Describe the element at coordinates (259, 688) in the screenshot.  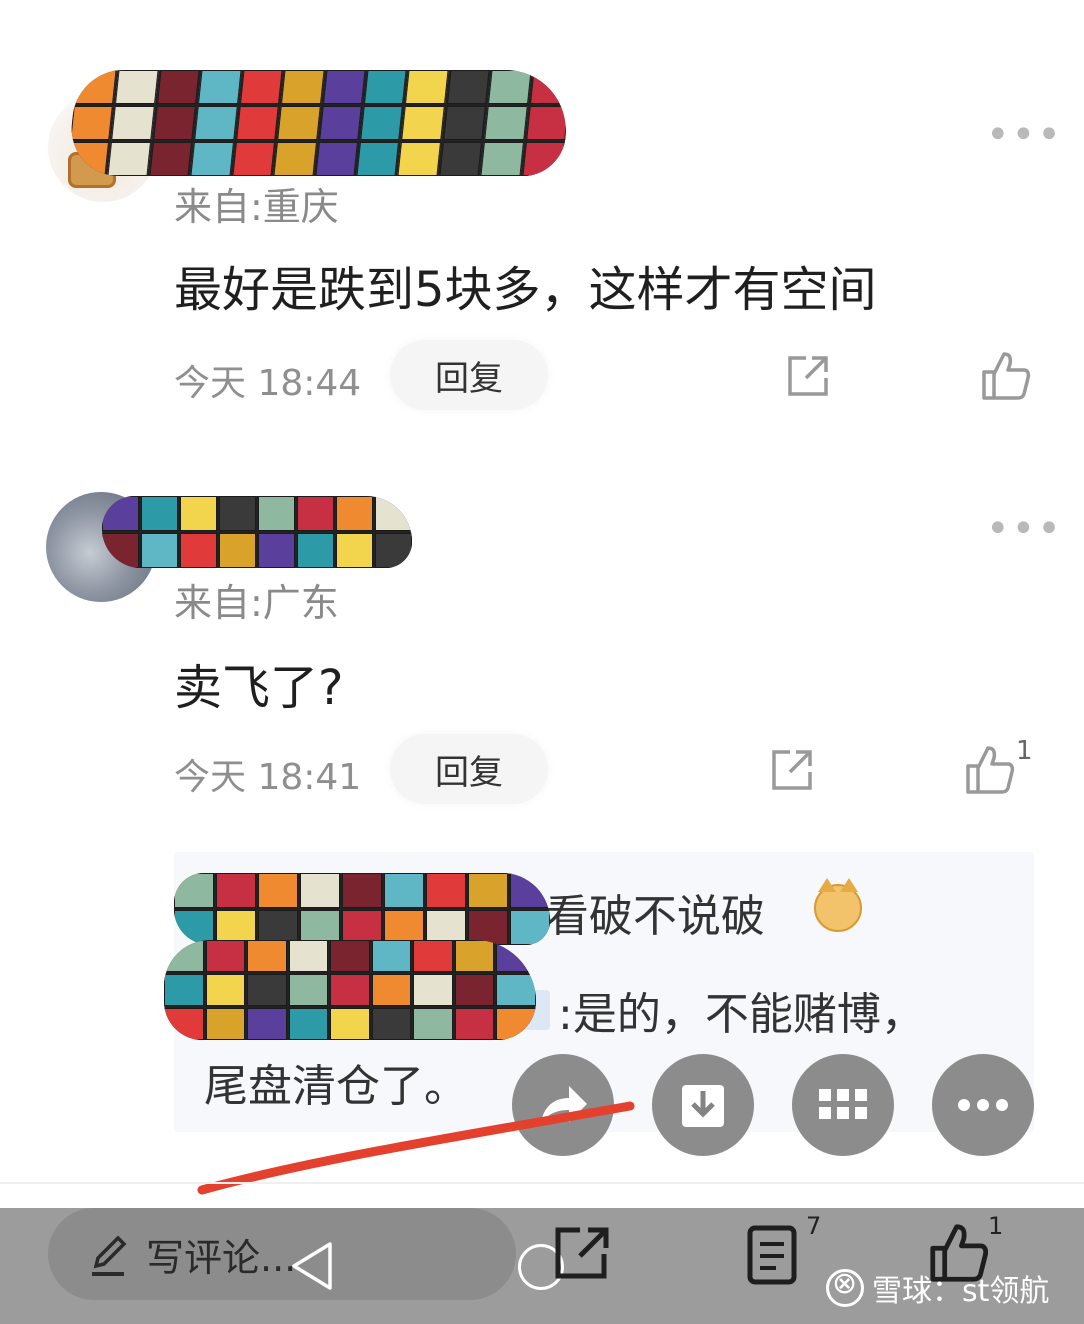
I see `comment-content: 卖飞了?` at that location.